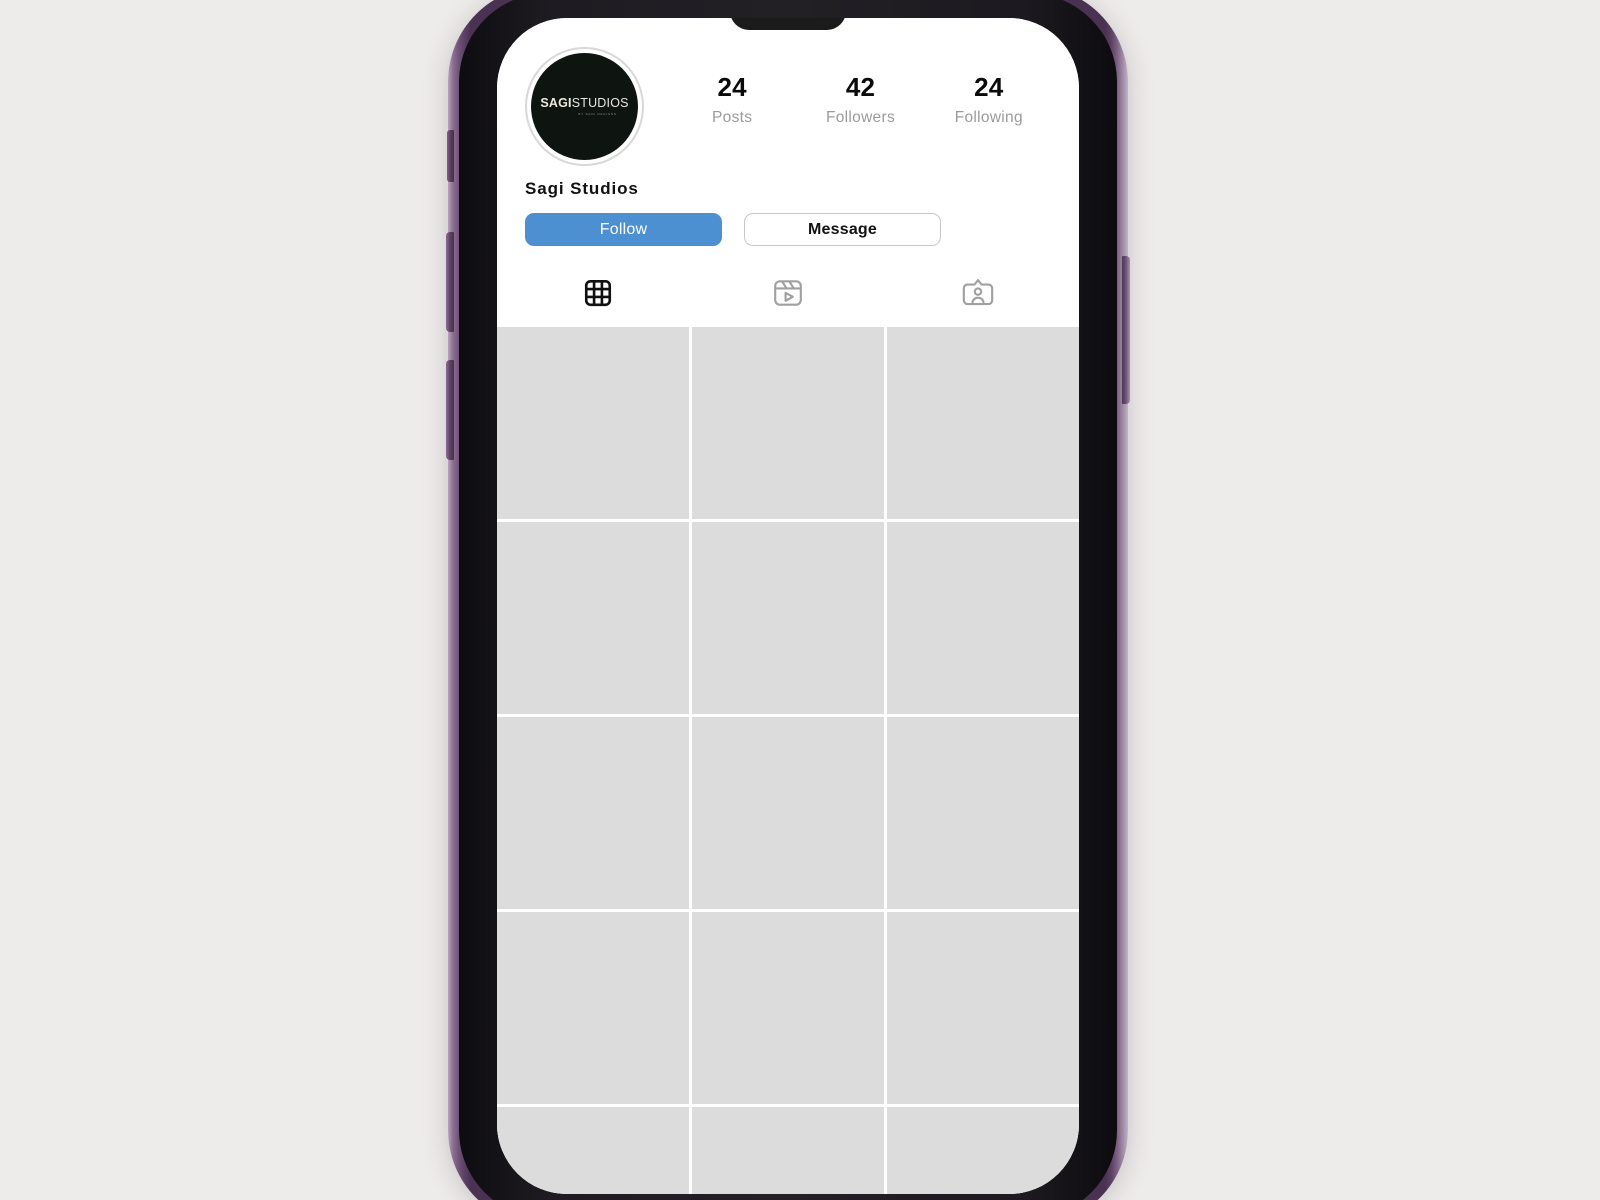 This screenshot has width=1600, height=1200. What do you see at coordinates (1126, 330) in the screenshot?
I see `power-button` at bounding box center [1126, 330].